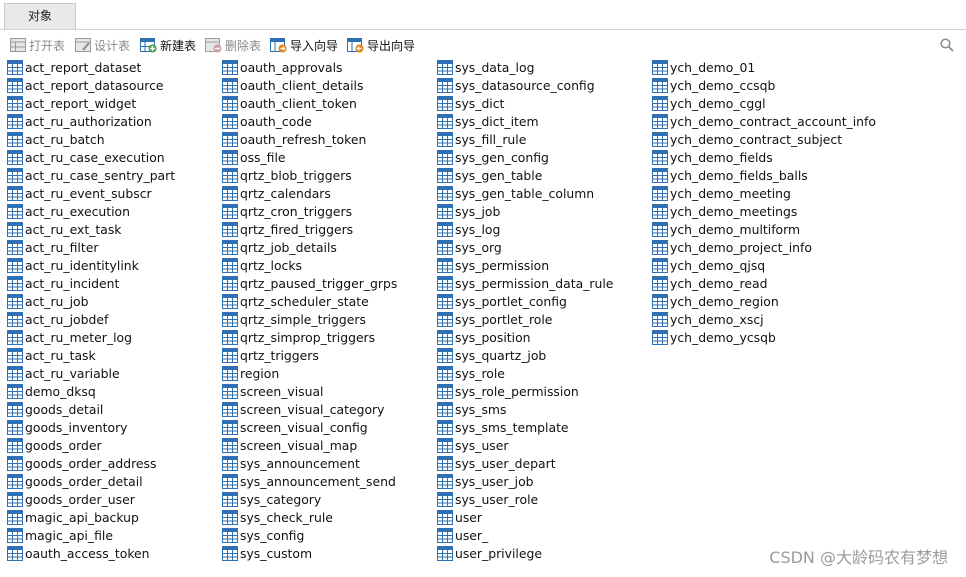  Describe the element at coordinates (102, 45) in the screenshot. I see `design-table-button: 设计表` at that location.